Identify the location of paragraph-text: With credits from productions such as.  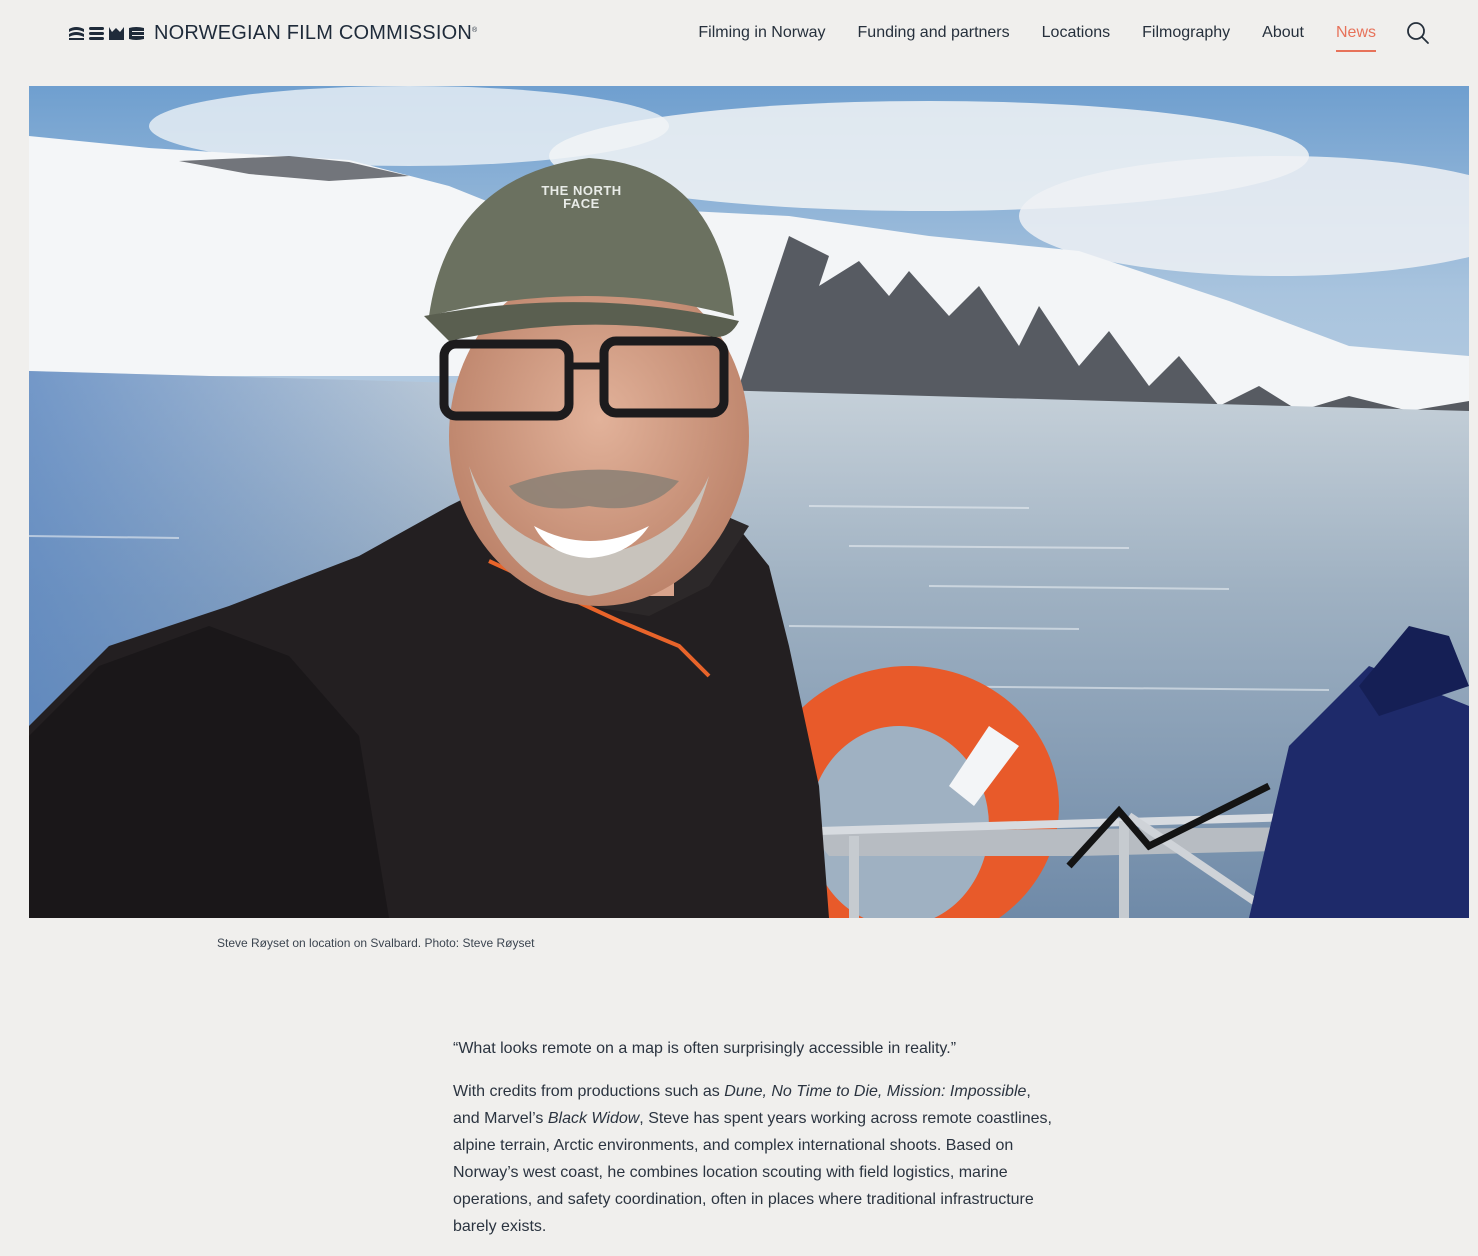
(589, 1091).